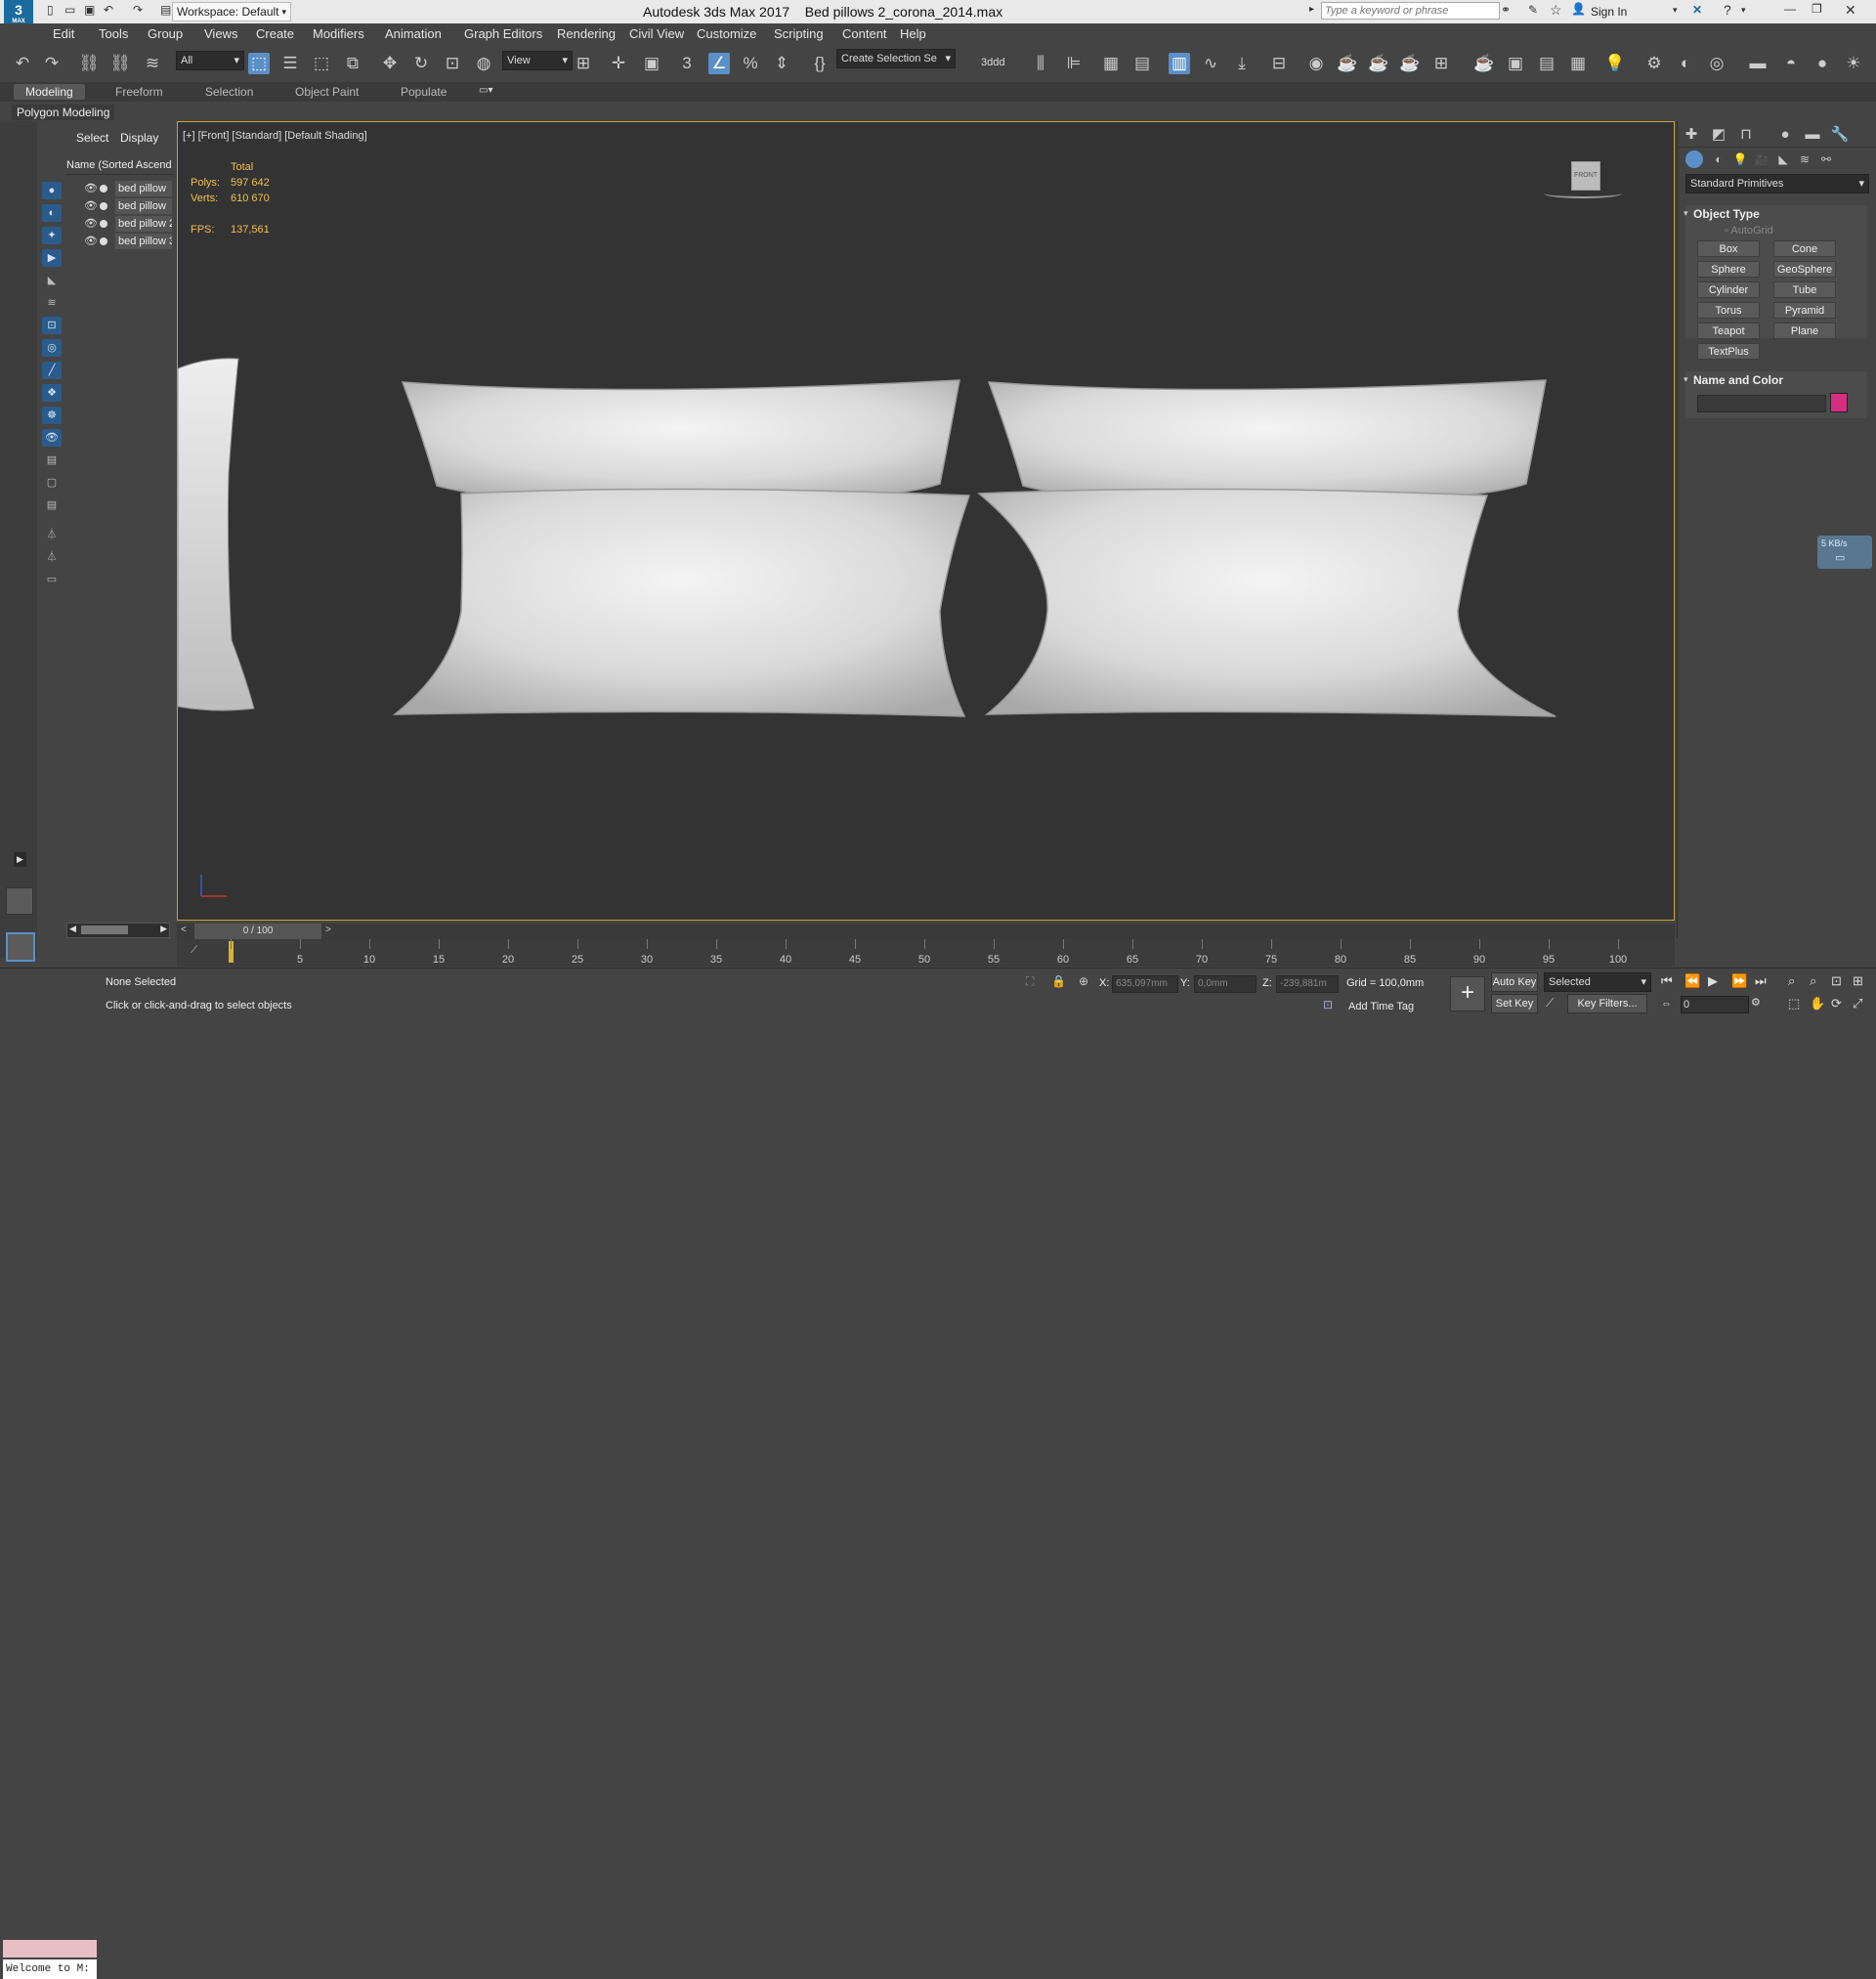  Describe the element at coordinates (1307, 984) in the screenshot. I see `z-coordinate-field: -239,881m` at that location.